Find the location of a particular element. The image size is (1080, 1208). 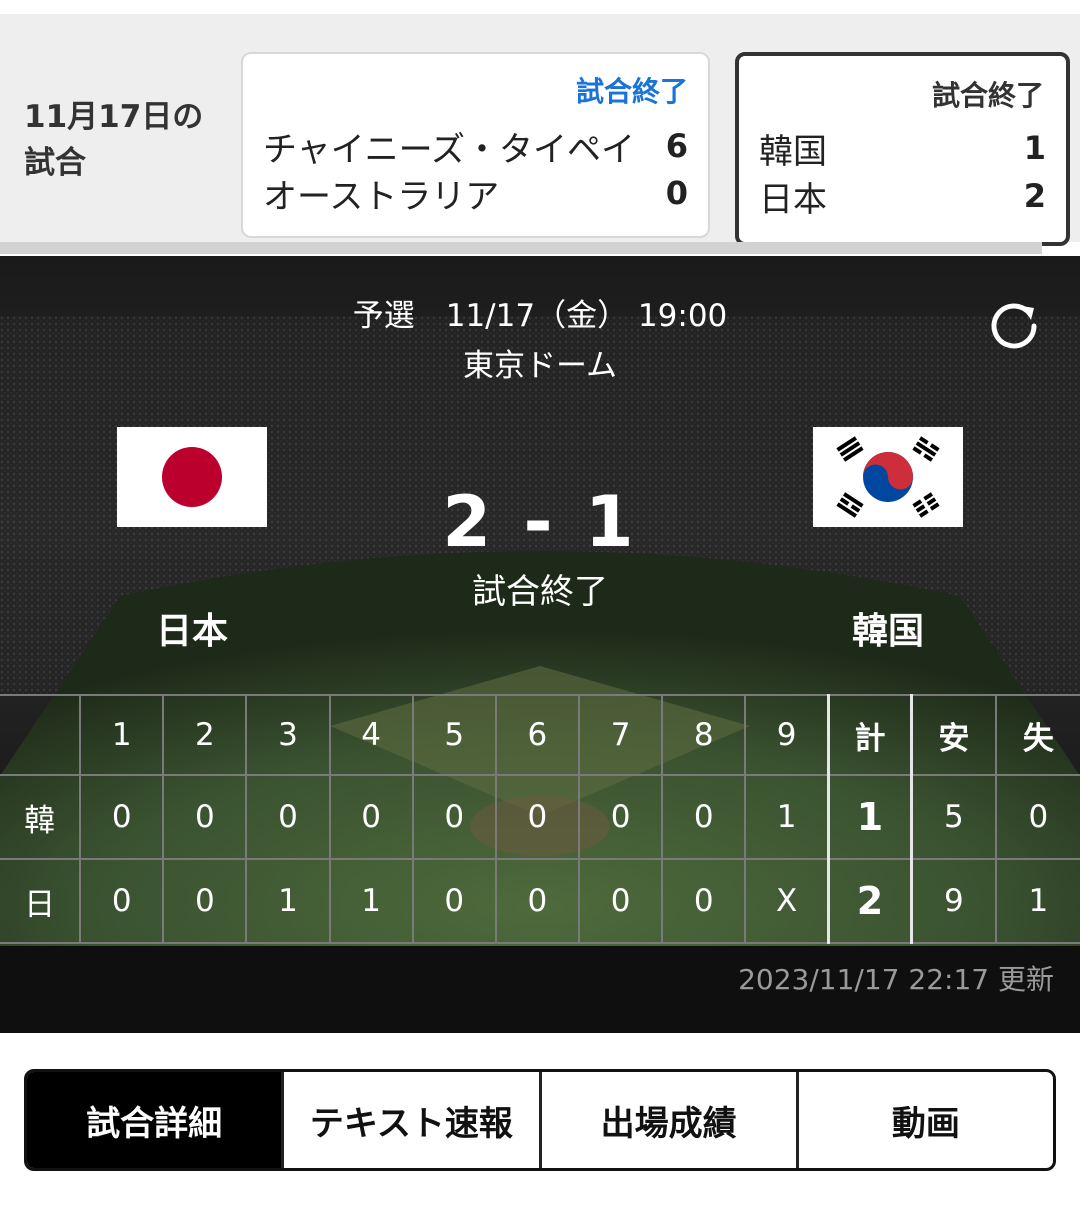

line-score-row-japan: 日 0 0 1 1 0 0 0 0 X 2 9 1 is located at coordinates (540, 901).